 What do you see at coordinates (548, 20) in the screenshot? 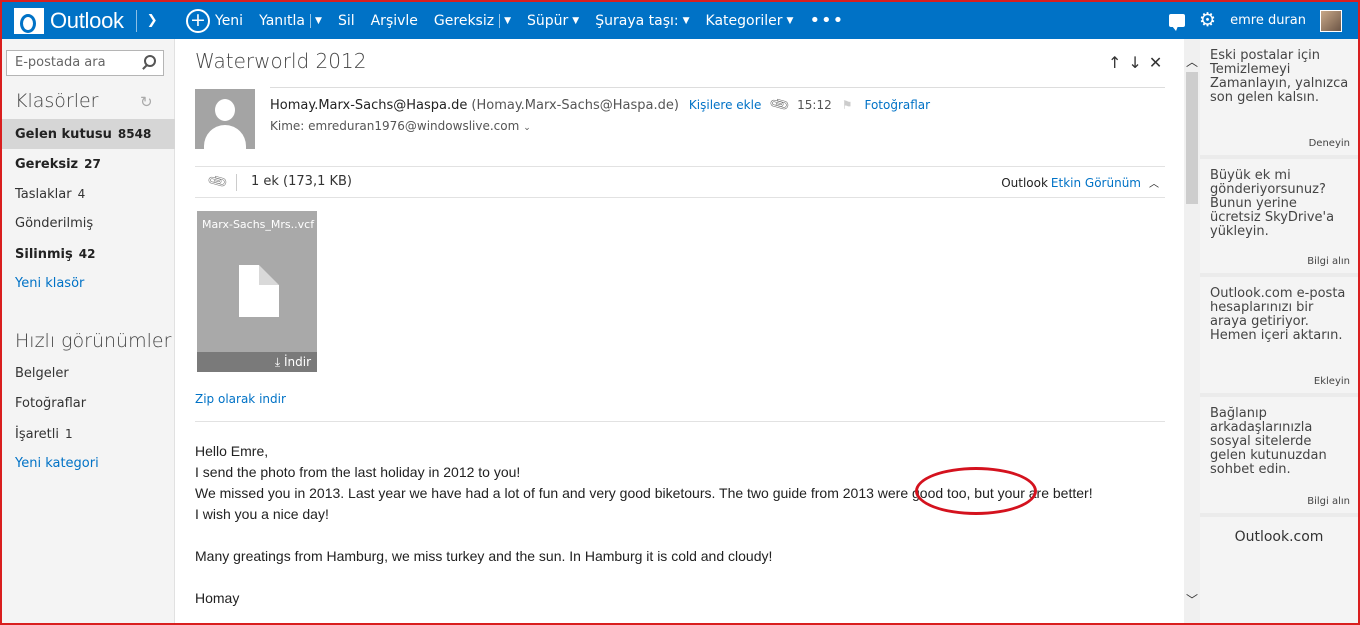
I see `sweep-label: Süpür` at bounding box center [548, 20].